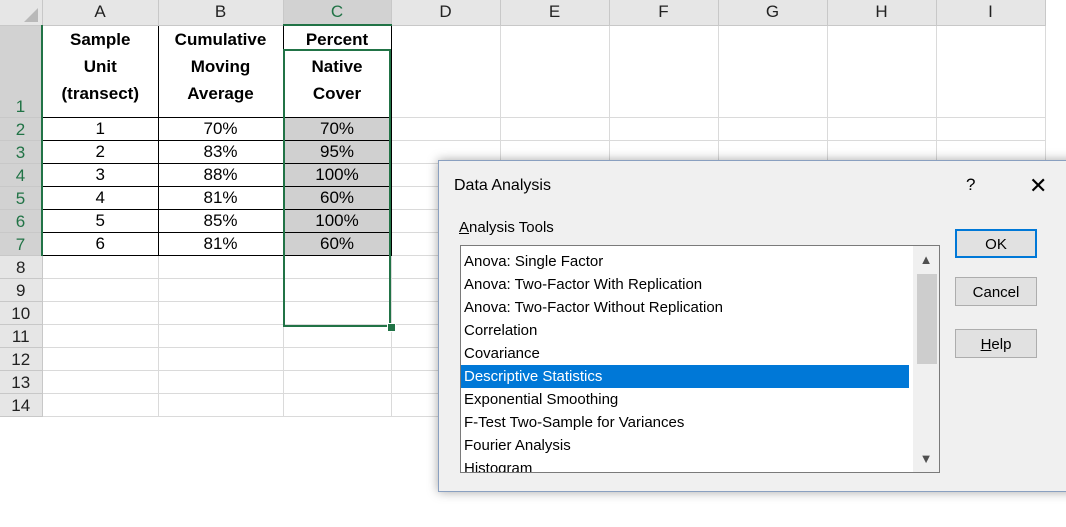 Image resolution: width=1066 pixels, height=527 pixels. Describe the element at coordinates (220, 174) in the screenshot. I see `cell-b4: 88%` at that location.